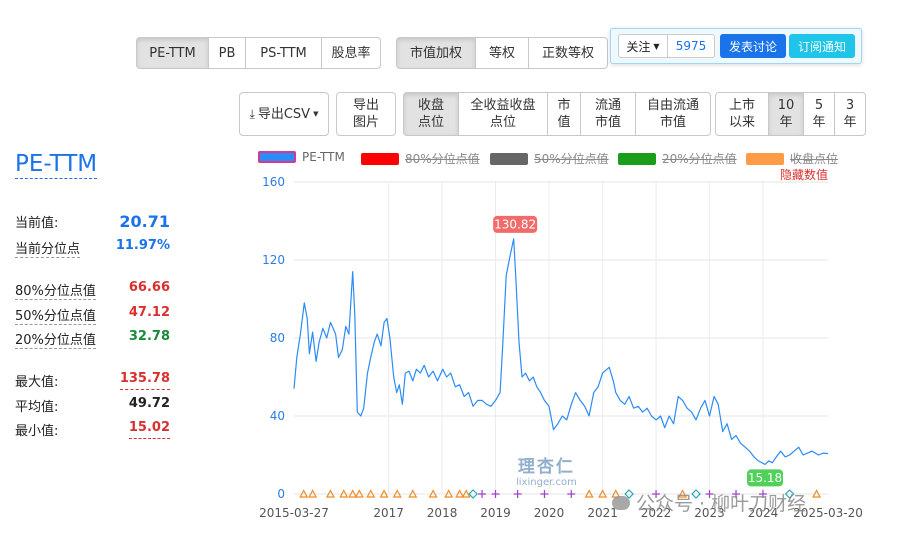 This screenshot has width=897, height=539. What do you see at coordinates (571, 159) in the screenshot?
I see `legend-label: 50%分位点值` at bounding box center [571, 159].